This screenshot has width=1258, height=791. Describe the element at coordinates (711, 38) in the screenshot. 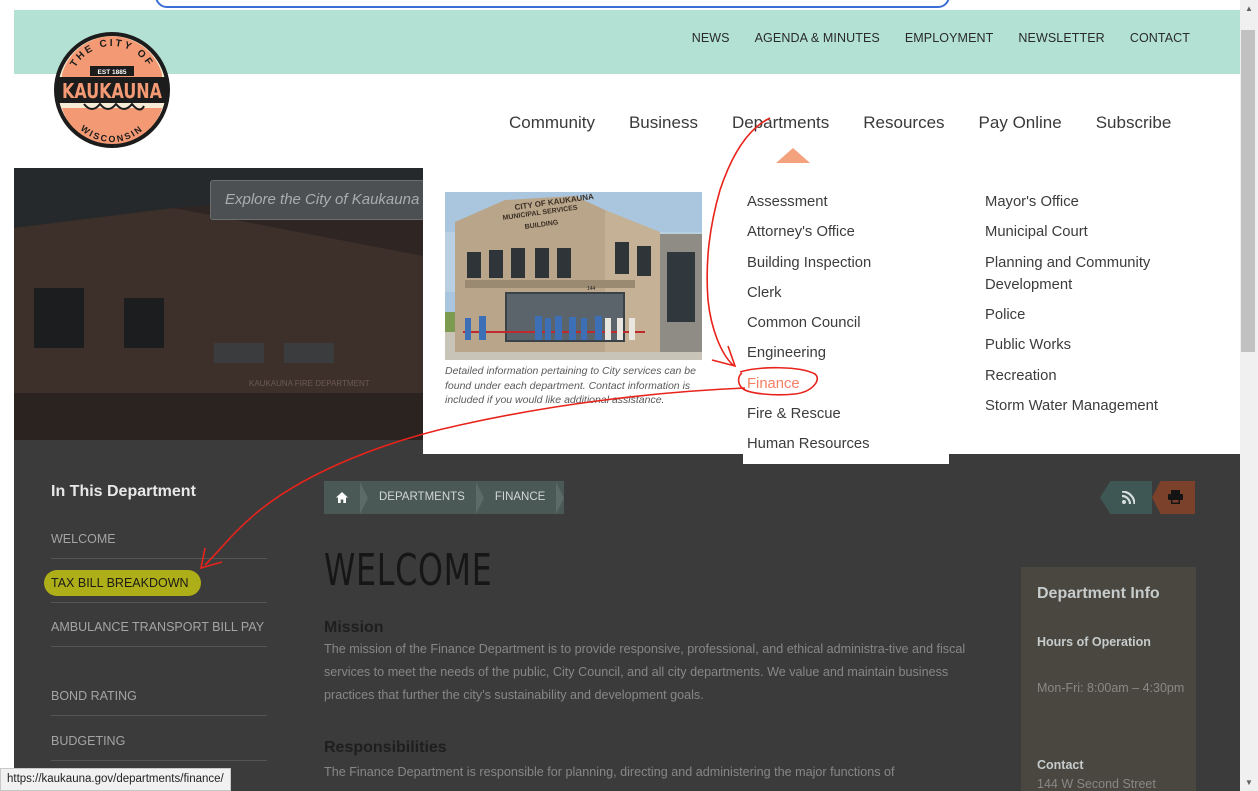

I see `utility-link-news: NEWS` at that location.